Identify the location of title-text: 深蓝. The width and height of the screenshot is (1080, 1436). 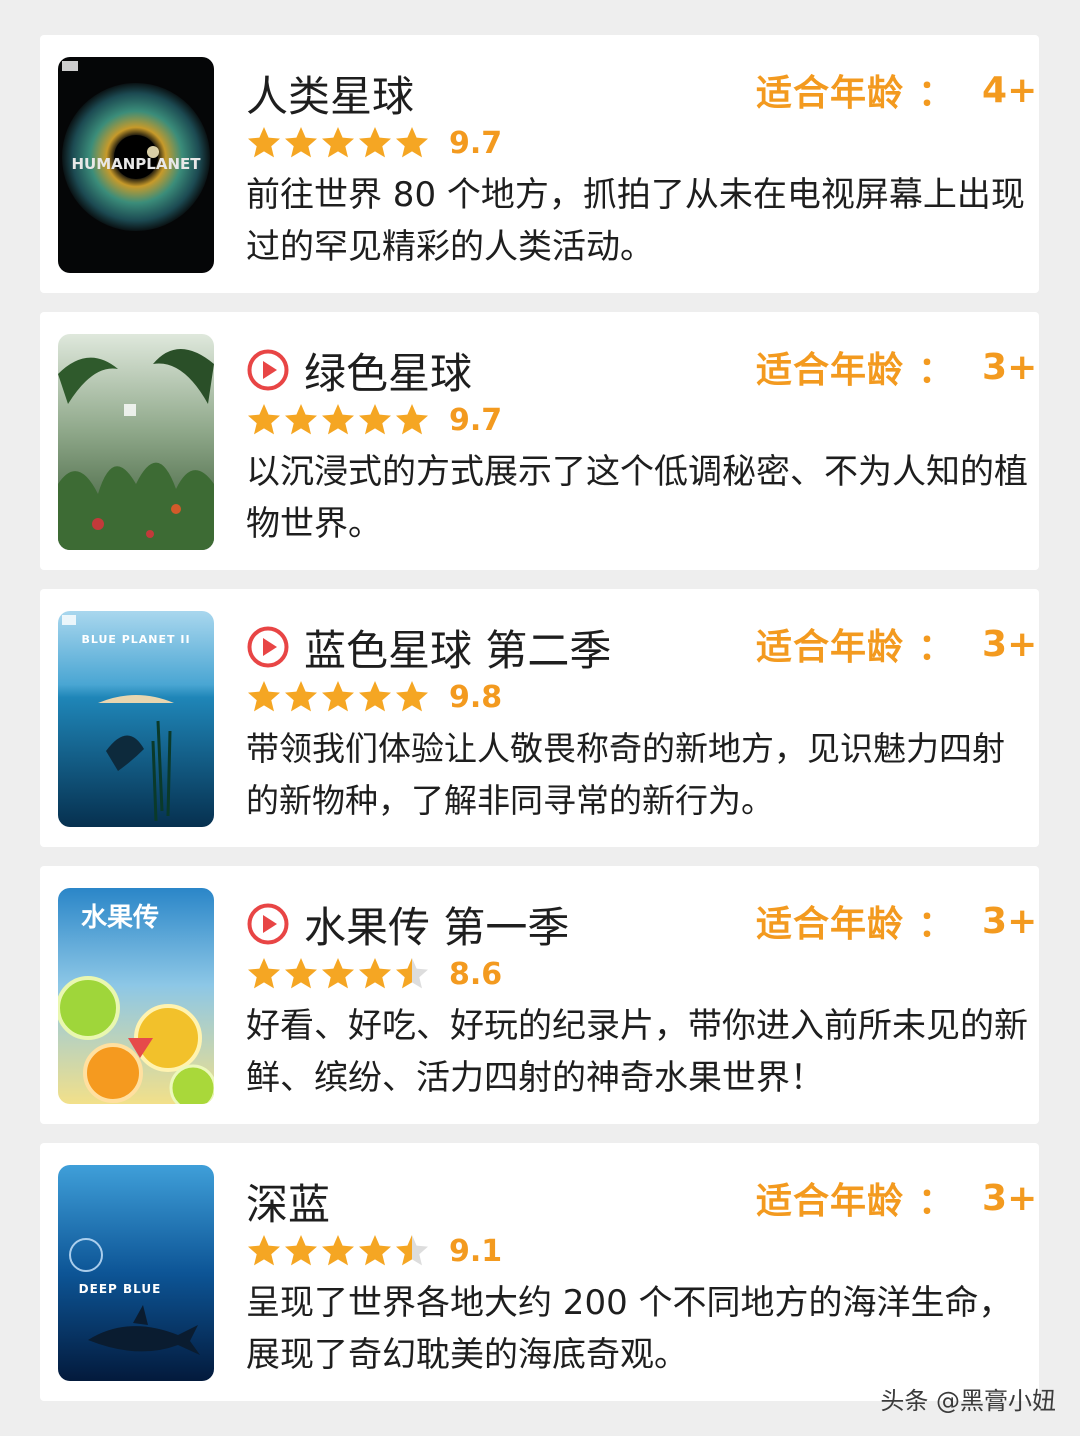
(288, 1201).